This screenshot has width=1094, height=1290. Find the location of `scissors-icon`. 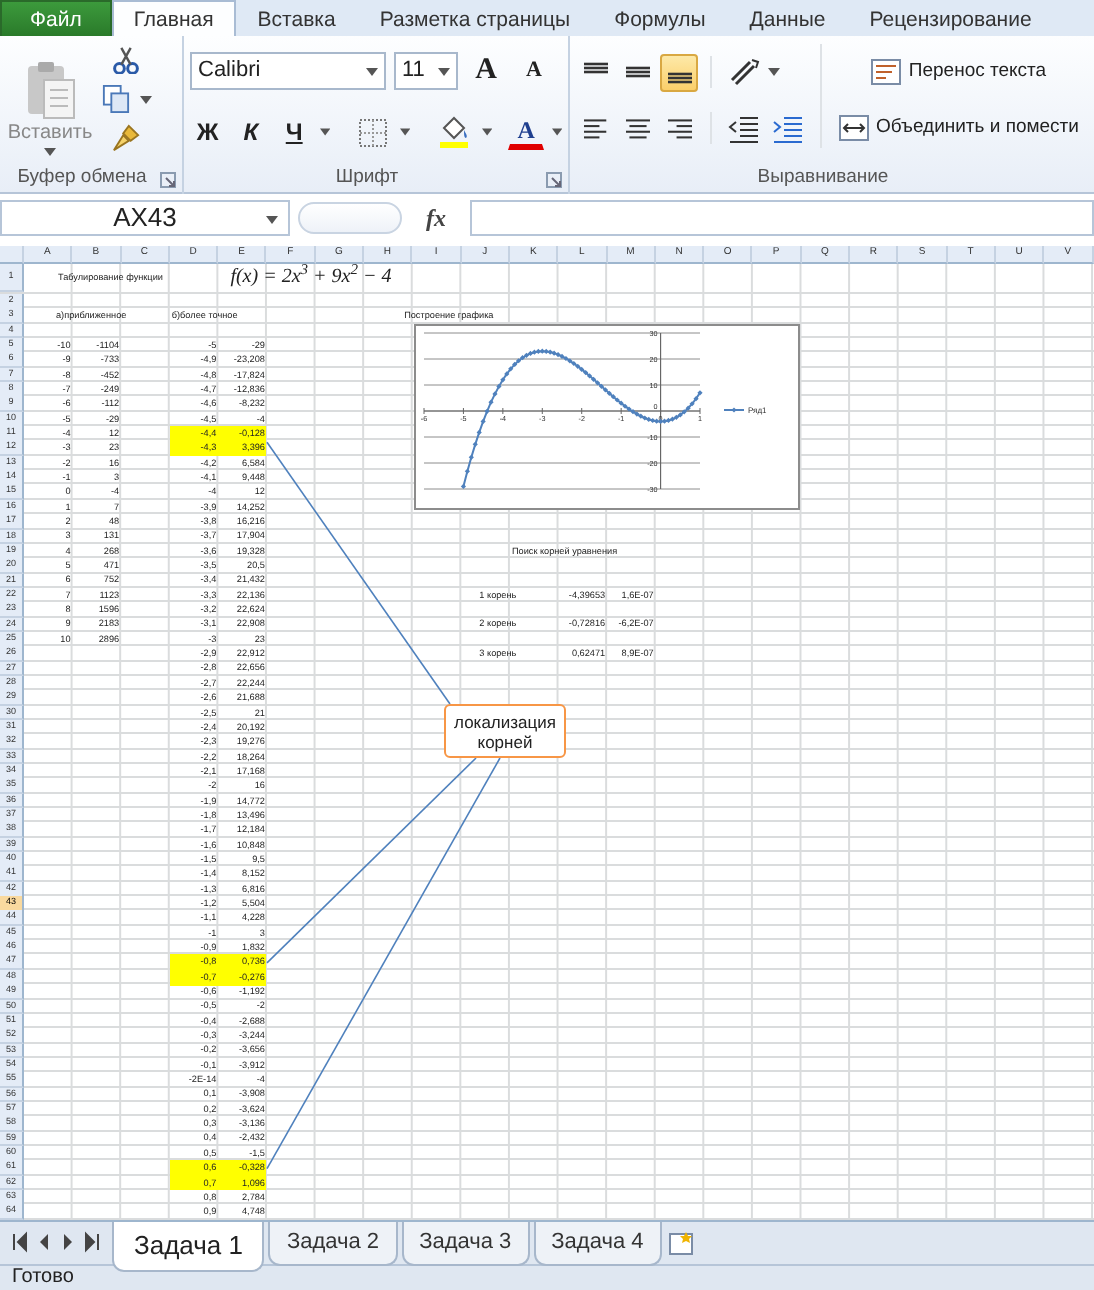

scissors-icon is located at coordinates (126, 60).